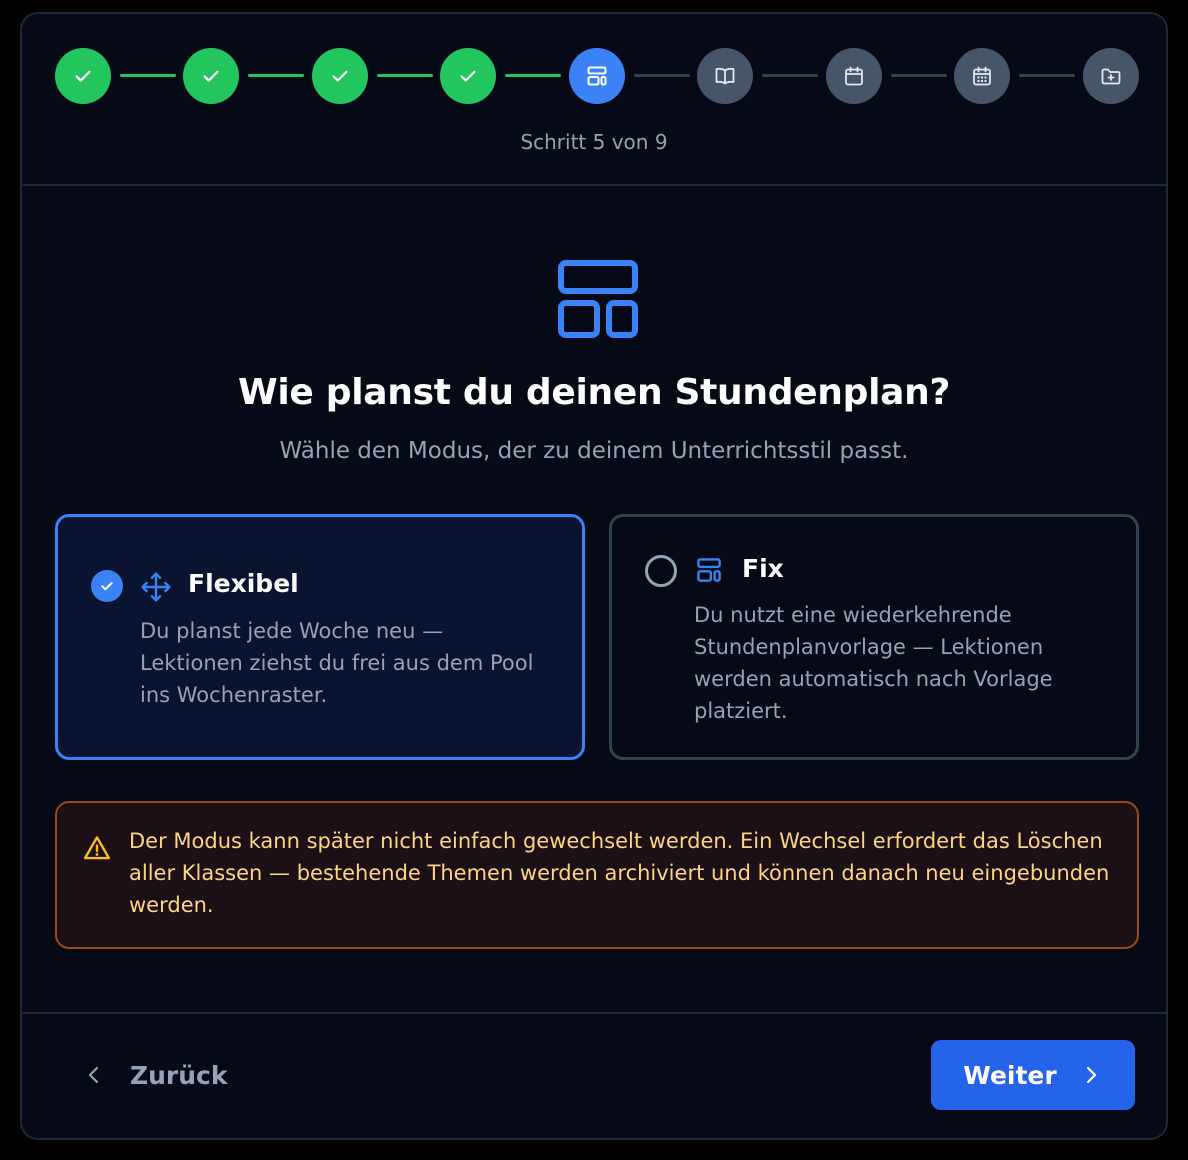 This screenshot has height=1160, width=1188. I want to click on step-counter: Schritt 5 von 9, so click(594, 142).